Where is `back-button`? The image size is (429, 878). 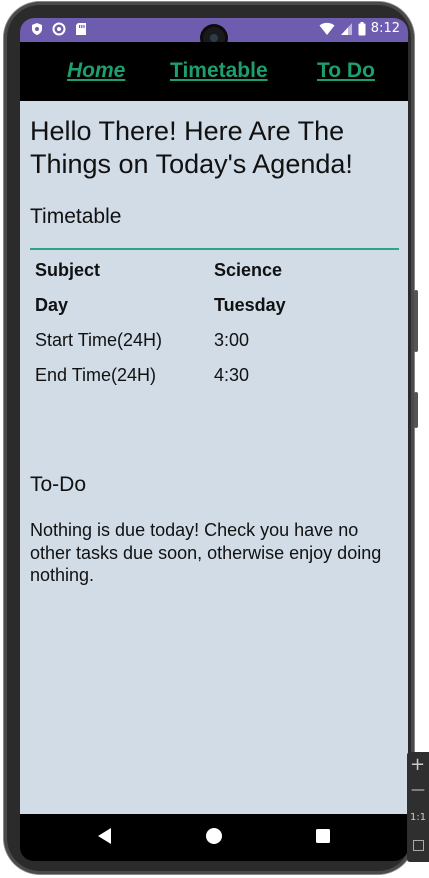
back-button is located at coordinates (105, 836).